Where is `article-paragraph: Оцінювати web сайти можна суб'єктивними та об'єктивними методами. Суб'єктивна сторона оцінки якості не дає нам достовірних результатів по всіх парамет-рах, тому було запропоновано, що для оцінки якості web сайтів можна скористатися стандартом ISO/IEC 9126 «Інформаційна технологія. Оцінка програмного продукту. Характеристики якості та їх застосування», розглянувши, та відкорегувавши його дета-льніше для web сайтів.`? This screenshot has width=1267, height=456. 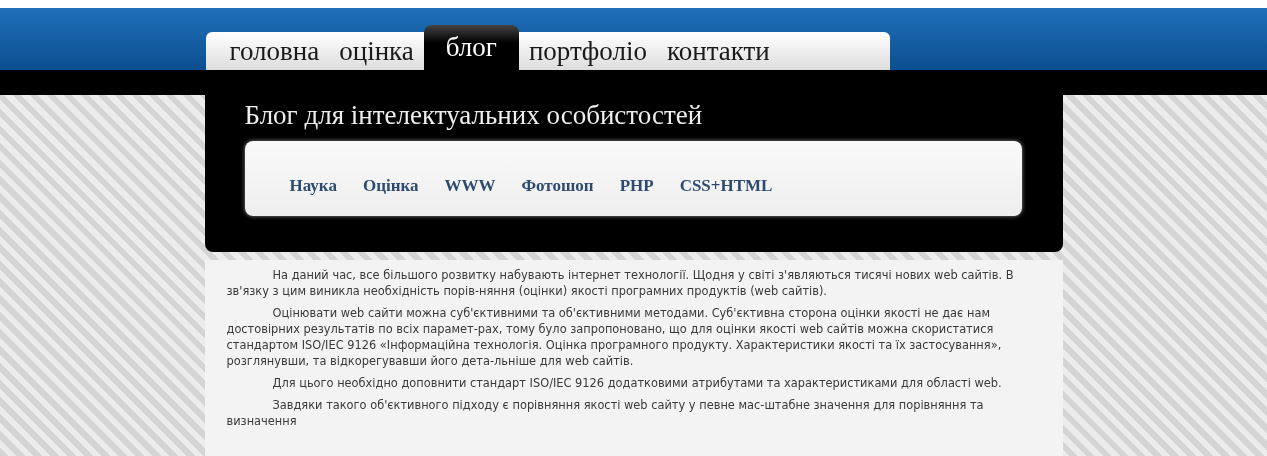
article-paragraph: Оцінювати web сайти можна суб'єктивними та об'єктивними методами. Суб'єктивна сторона оцінки якості не дає нам достовірних результатів по всіх парамет-рах, тому було запропоновано, що для оцінки якості web сайтів можна скористатися стандартом ISO/IEC 9126 «Інформаційна технологія. Оцінка програмного продукту. Характеристики якості та їх застосування», розглянувши, та відкорегувавши його дета-льніше для web сайтів. is located at coordinates (614, 337).